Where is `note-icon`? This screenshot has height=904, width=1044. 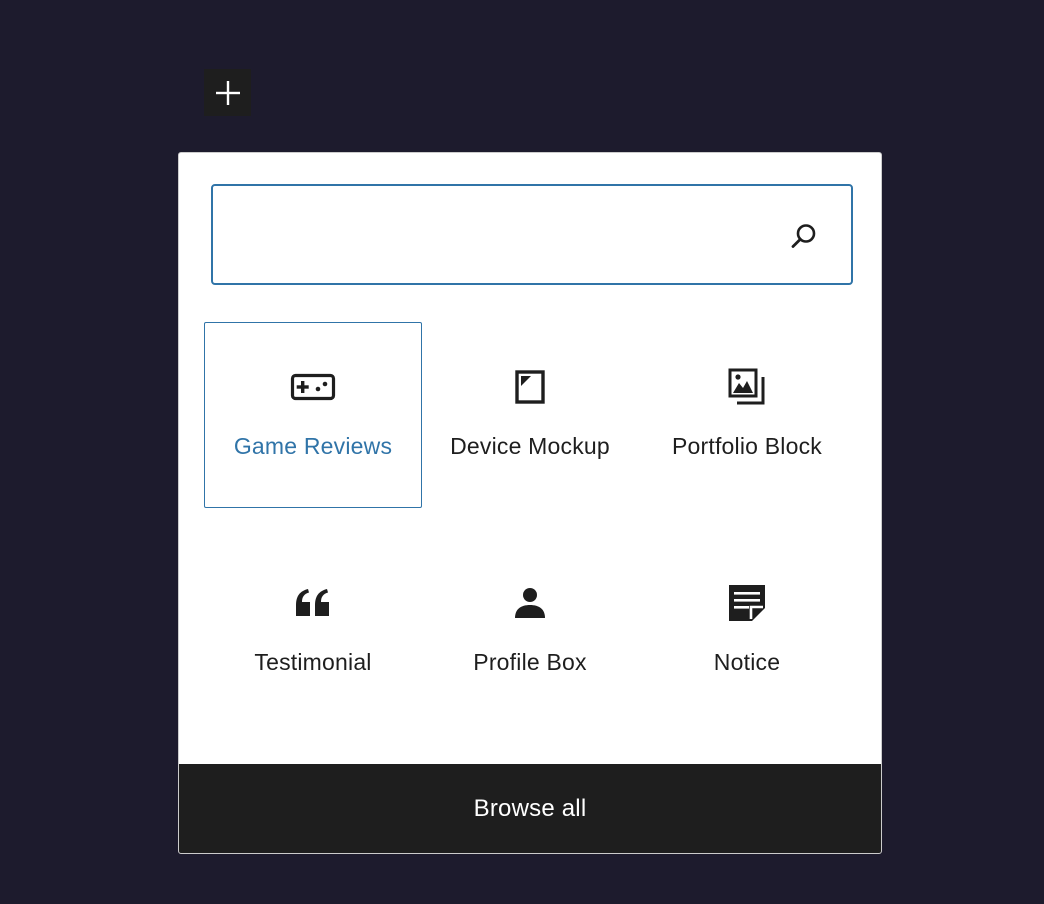
note-icon is located at coordinates (747, 603).